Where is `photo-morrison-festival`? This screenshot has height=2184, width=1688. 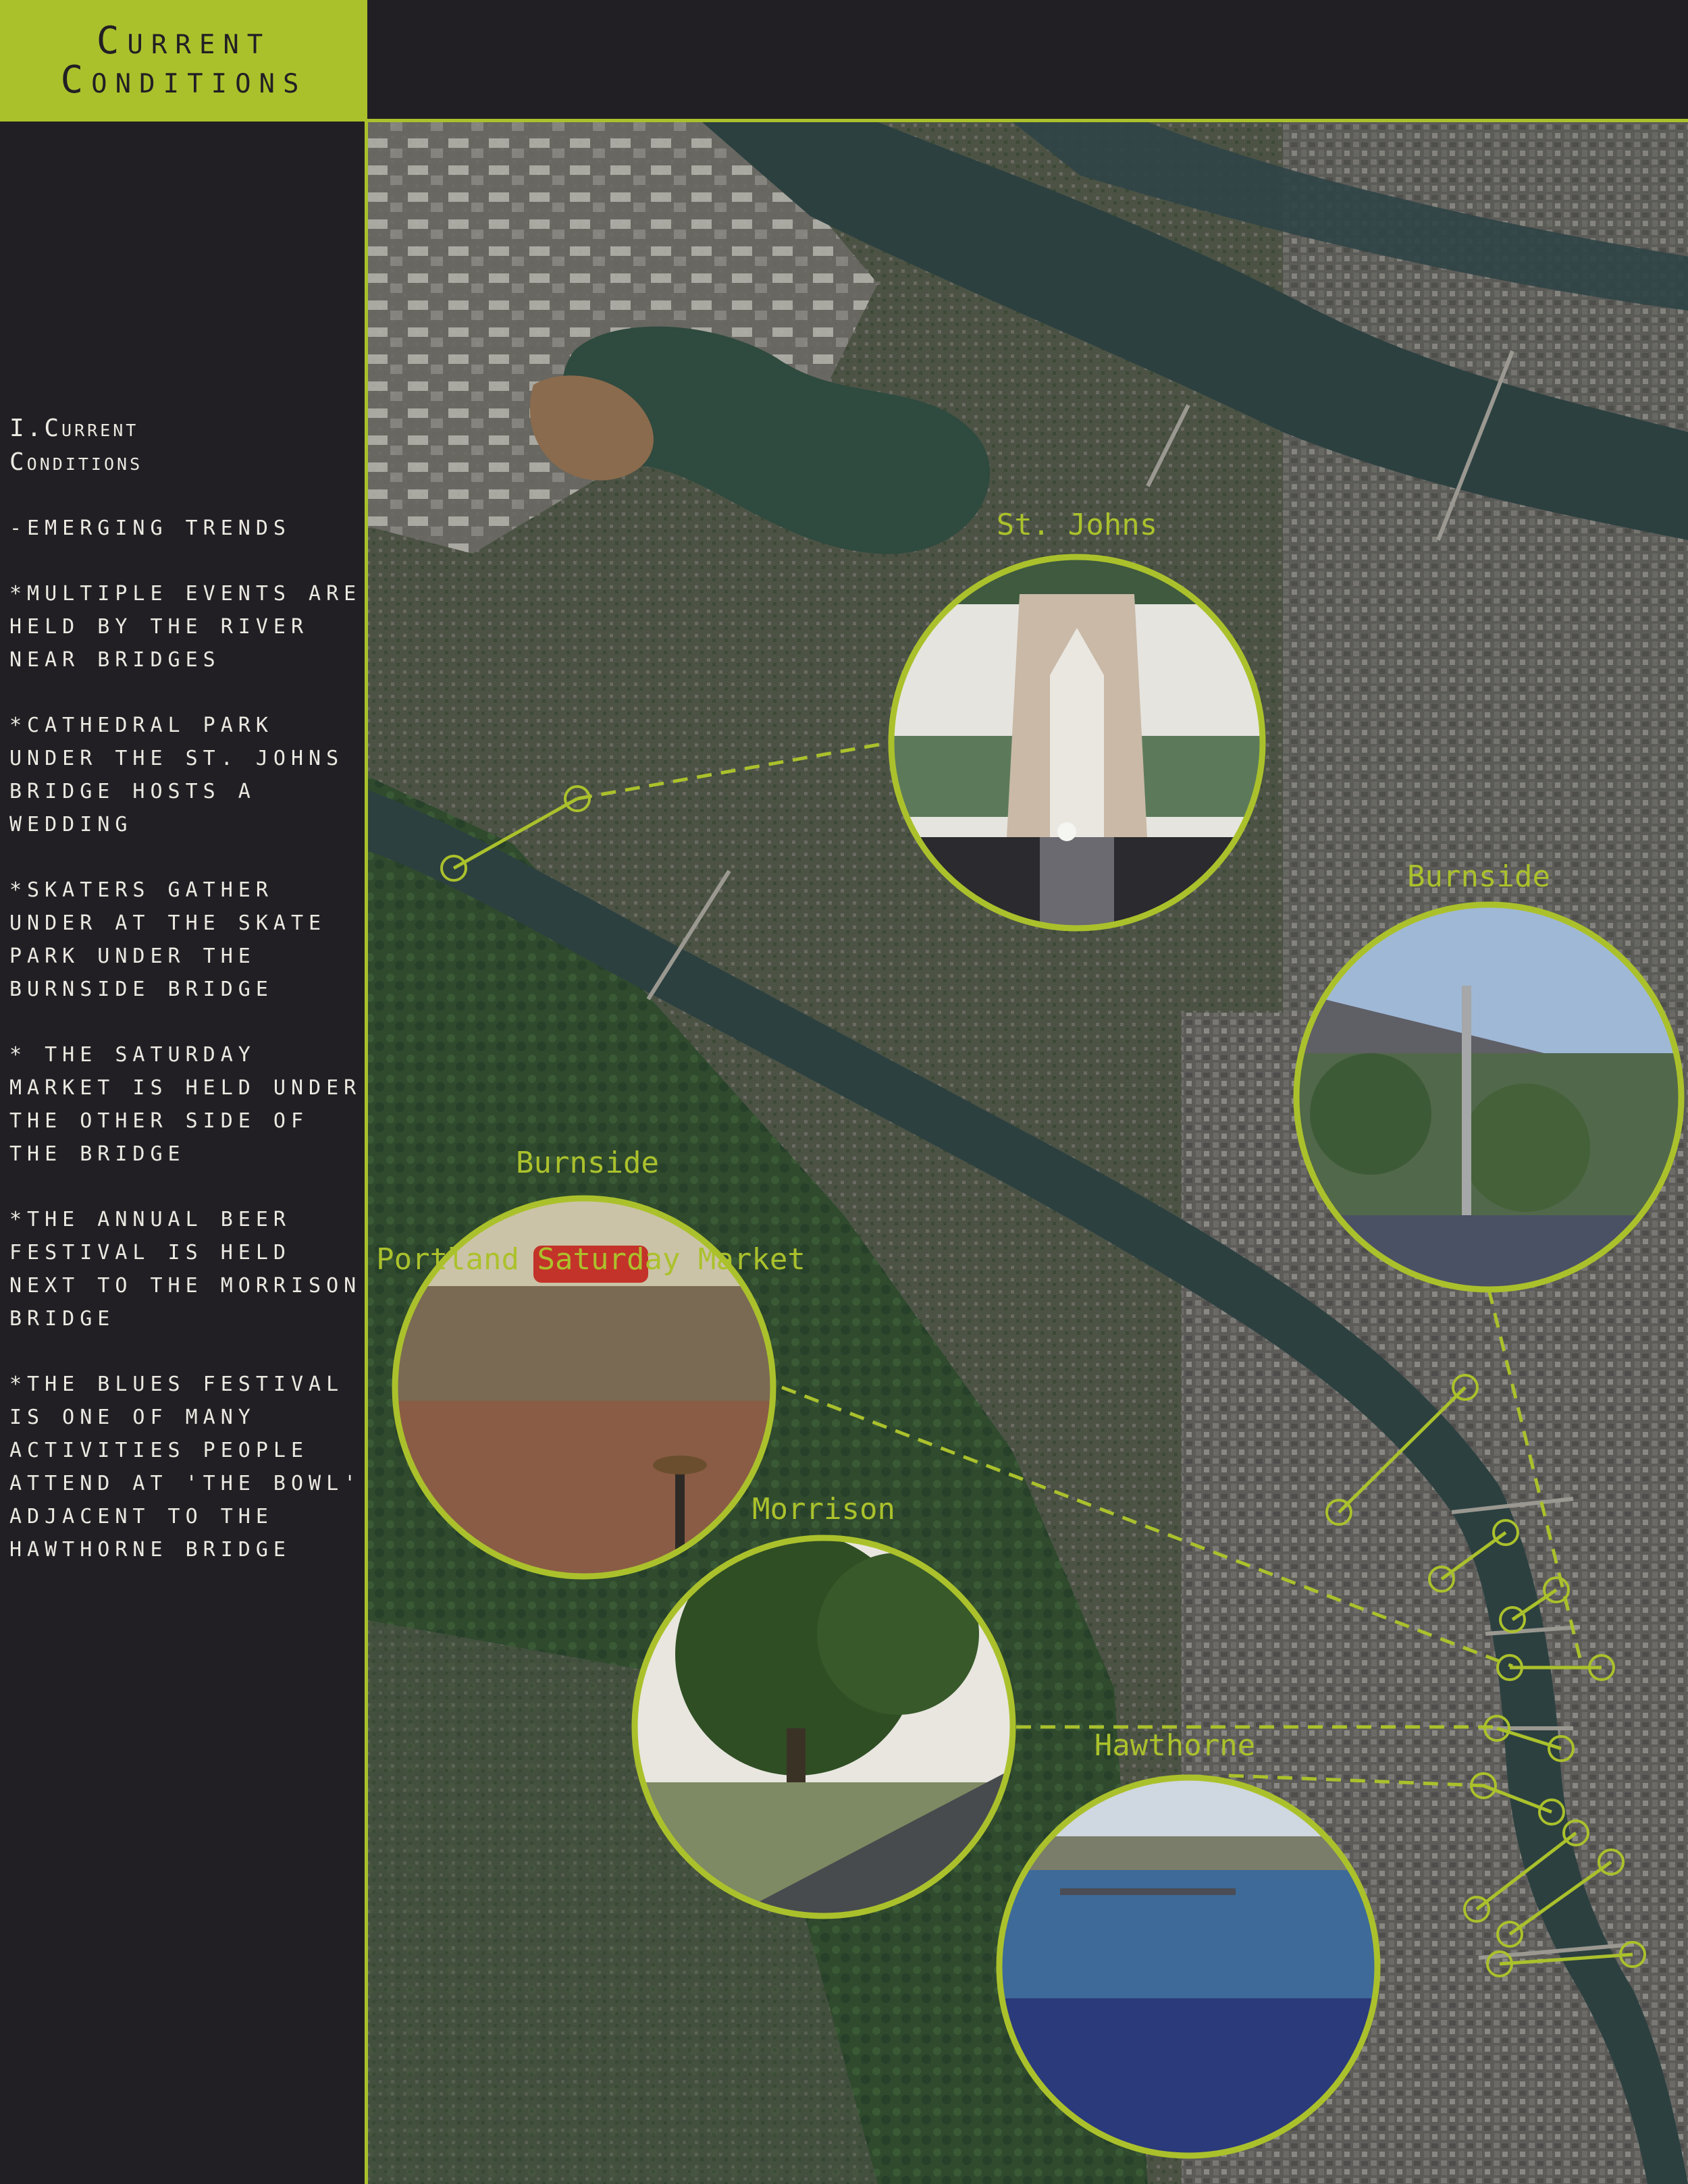 photo-morrison-festival is located at coordinates (824, 1727).